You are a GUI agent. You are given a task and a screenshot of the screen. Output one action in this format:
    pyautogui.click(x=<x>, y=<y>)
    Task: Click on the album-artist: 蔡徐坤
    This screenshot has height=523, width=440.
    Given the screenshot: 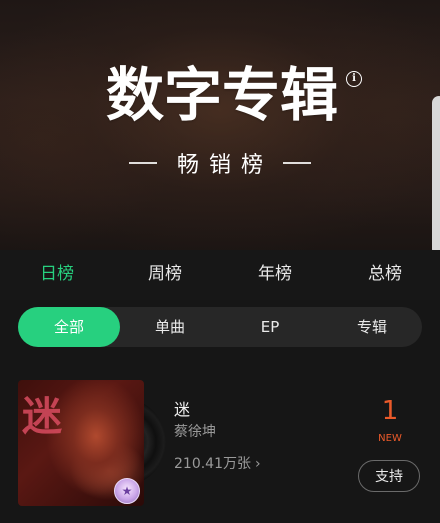 What is the action you would take?
    pyautogui.click(x=195, y=432)
    